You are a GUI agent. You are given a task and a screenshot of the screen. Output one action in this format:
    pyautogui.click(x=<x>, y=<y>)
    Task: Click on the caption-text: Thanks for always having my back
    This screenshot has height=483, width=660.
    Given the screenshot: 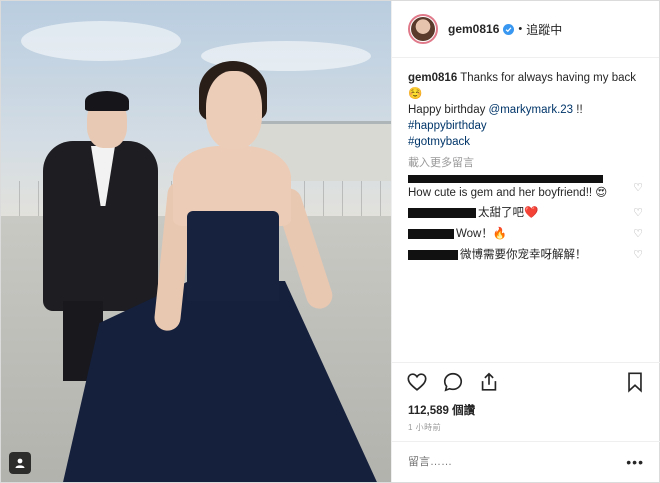 What is the action you would take?
    pyautogui.click(x=548, y=78)
    